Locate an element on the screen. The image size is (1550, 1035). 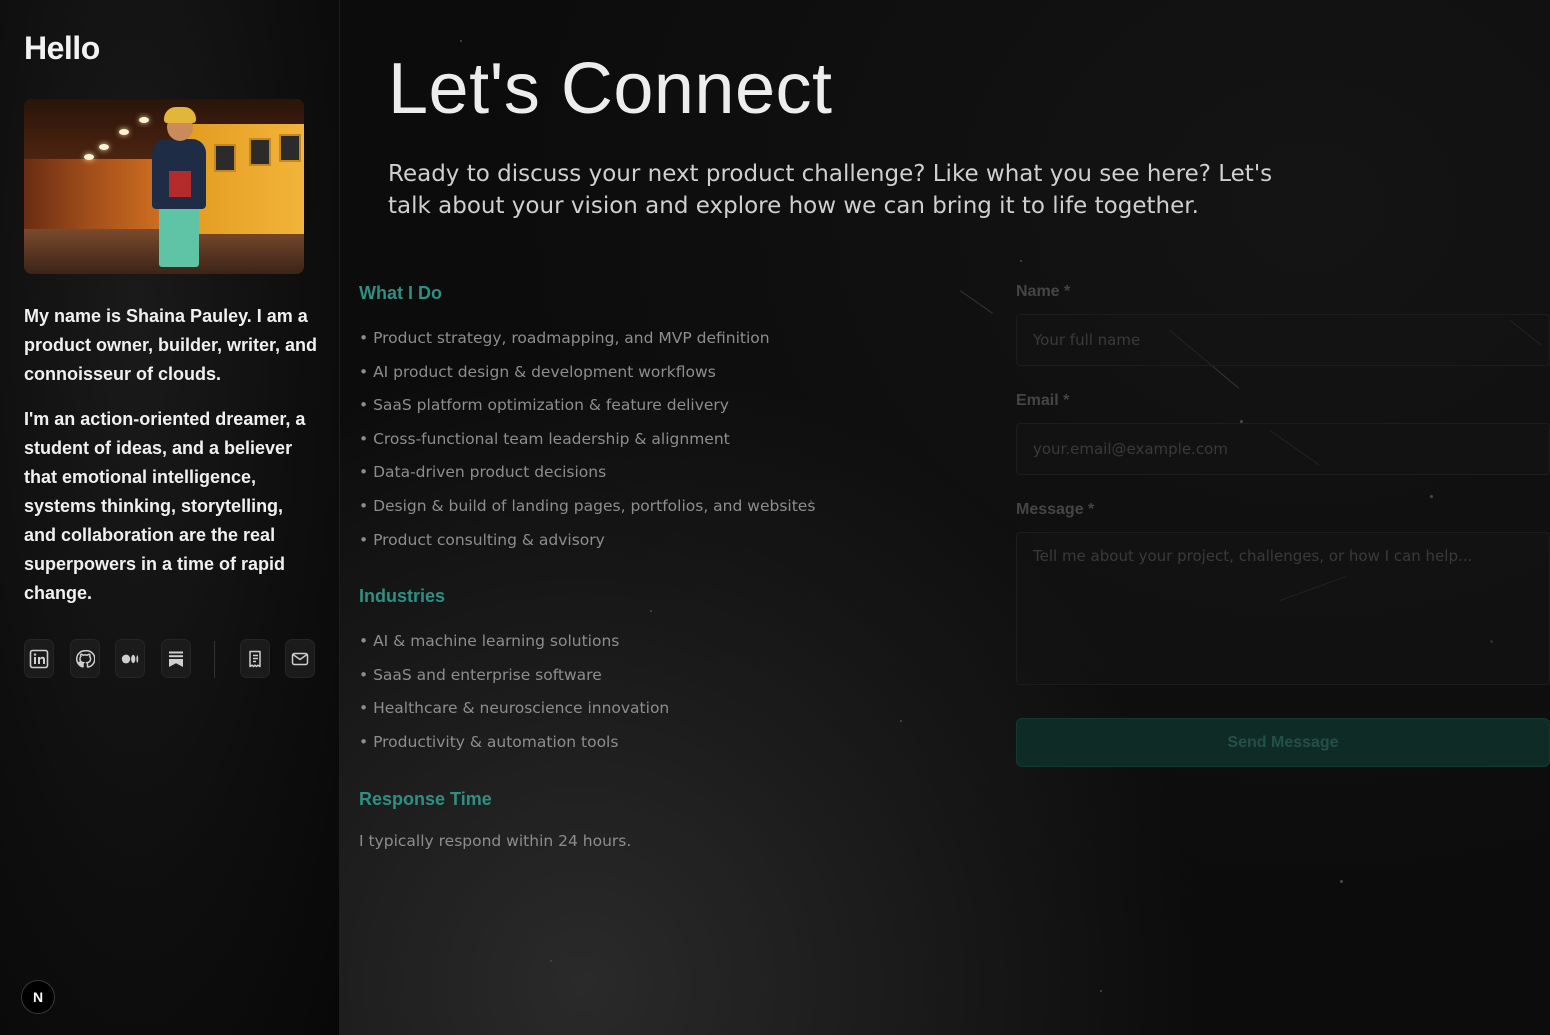
resume-link is located at coordinates (255, 658).